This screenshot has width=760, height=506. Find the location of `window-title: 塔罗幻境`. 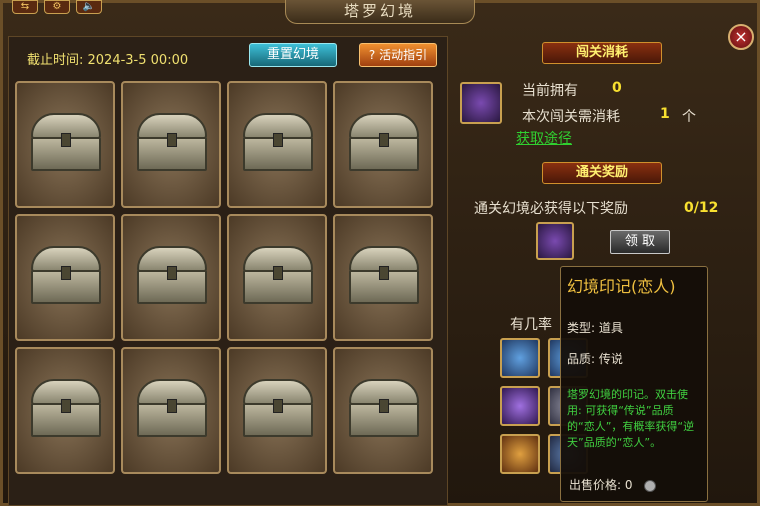

window-title: 塔罗幻境 is located at coordinates (380, 12).